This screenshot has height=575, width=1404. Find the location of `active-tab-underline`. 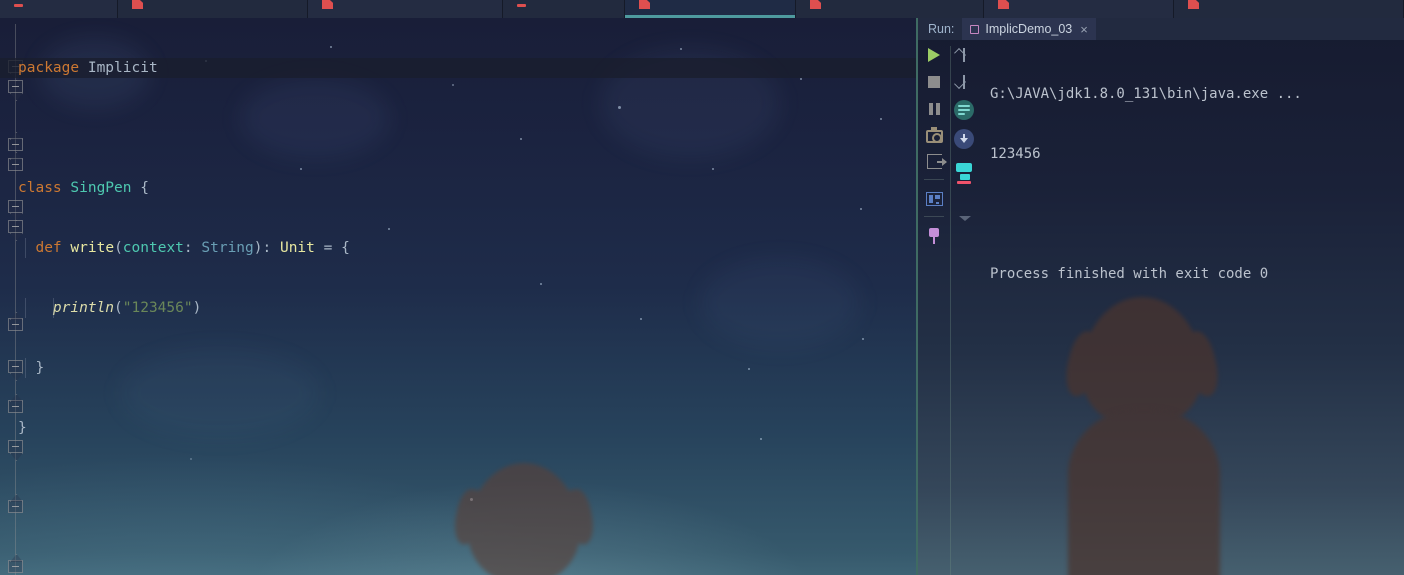

active-tab-underline is located at coordinates (710, 16).